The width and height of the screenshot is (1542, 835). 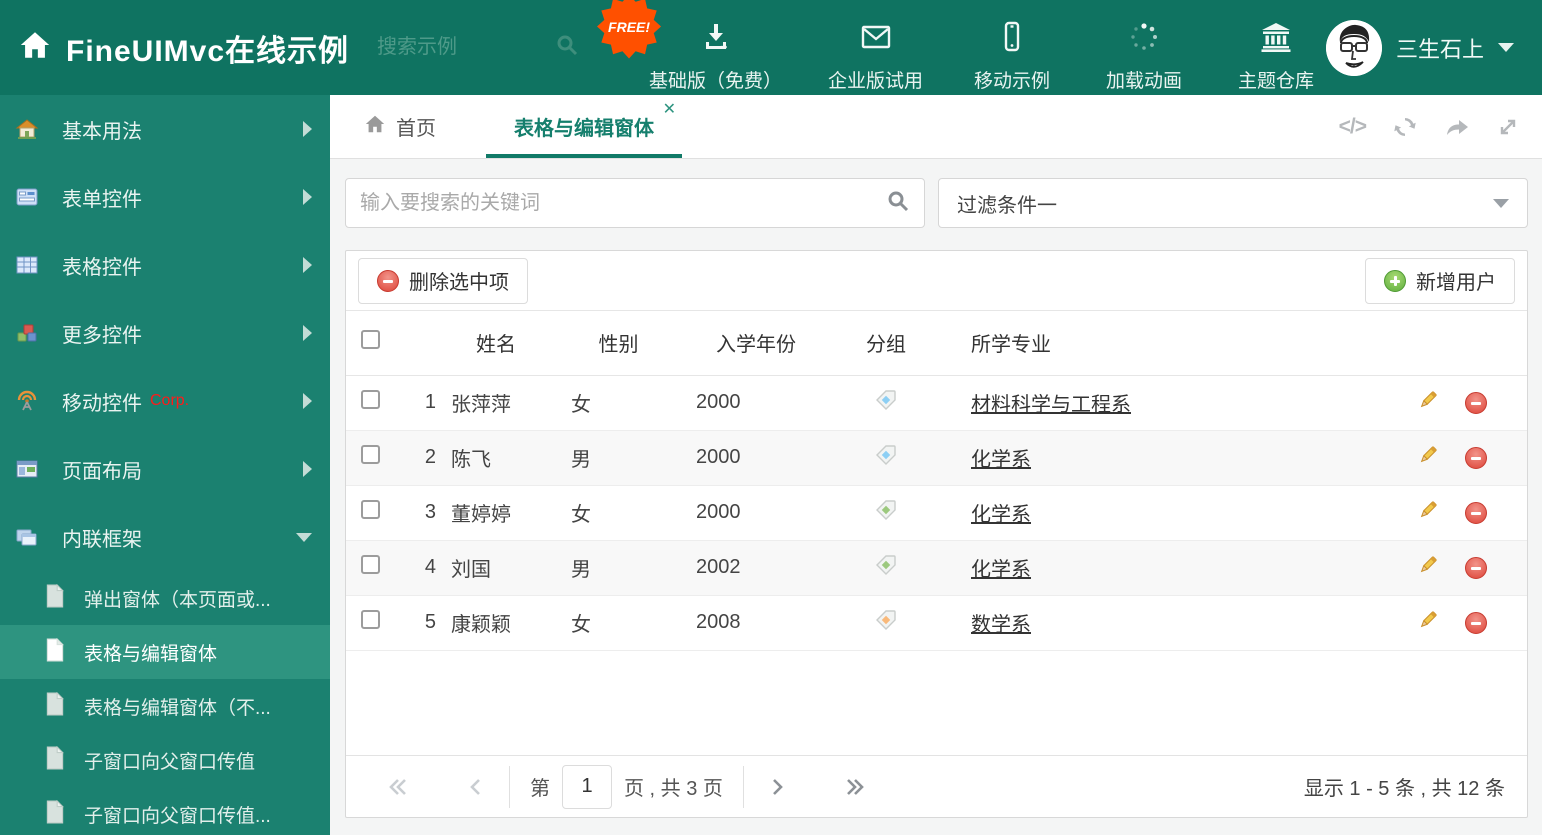 I want to click on home-icon, so click(x=35, y=47).